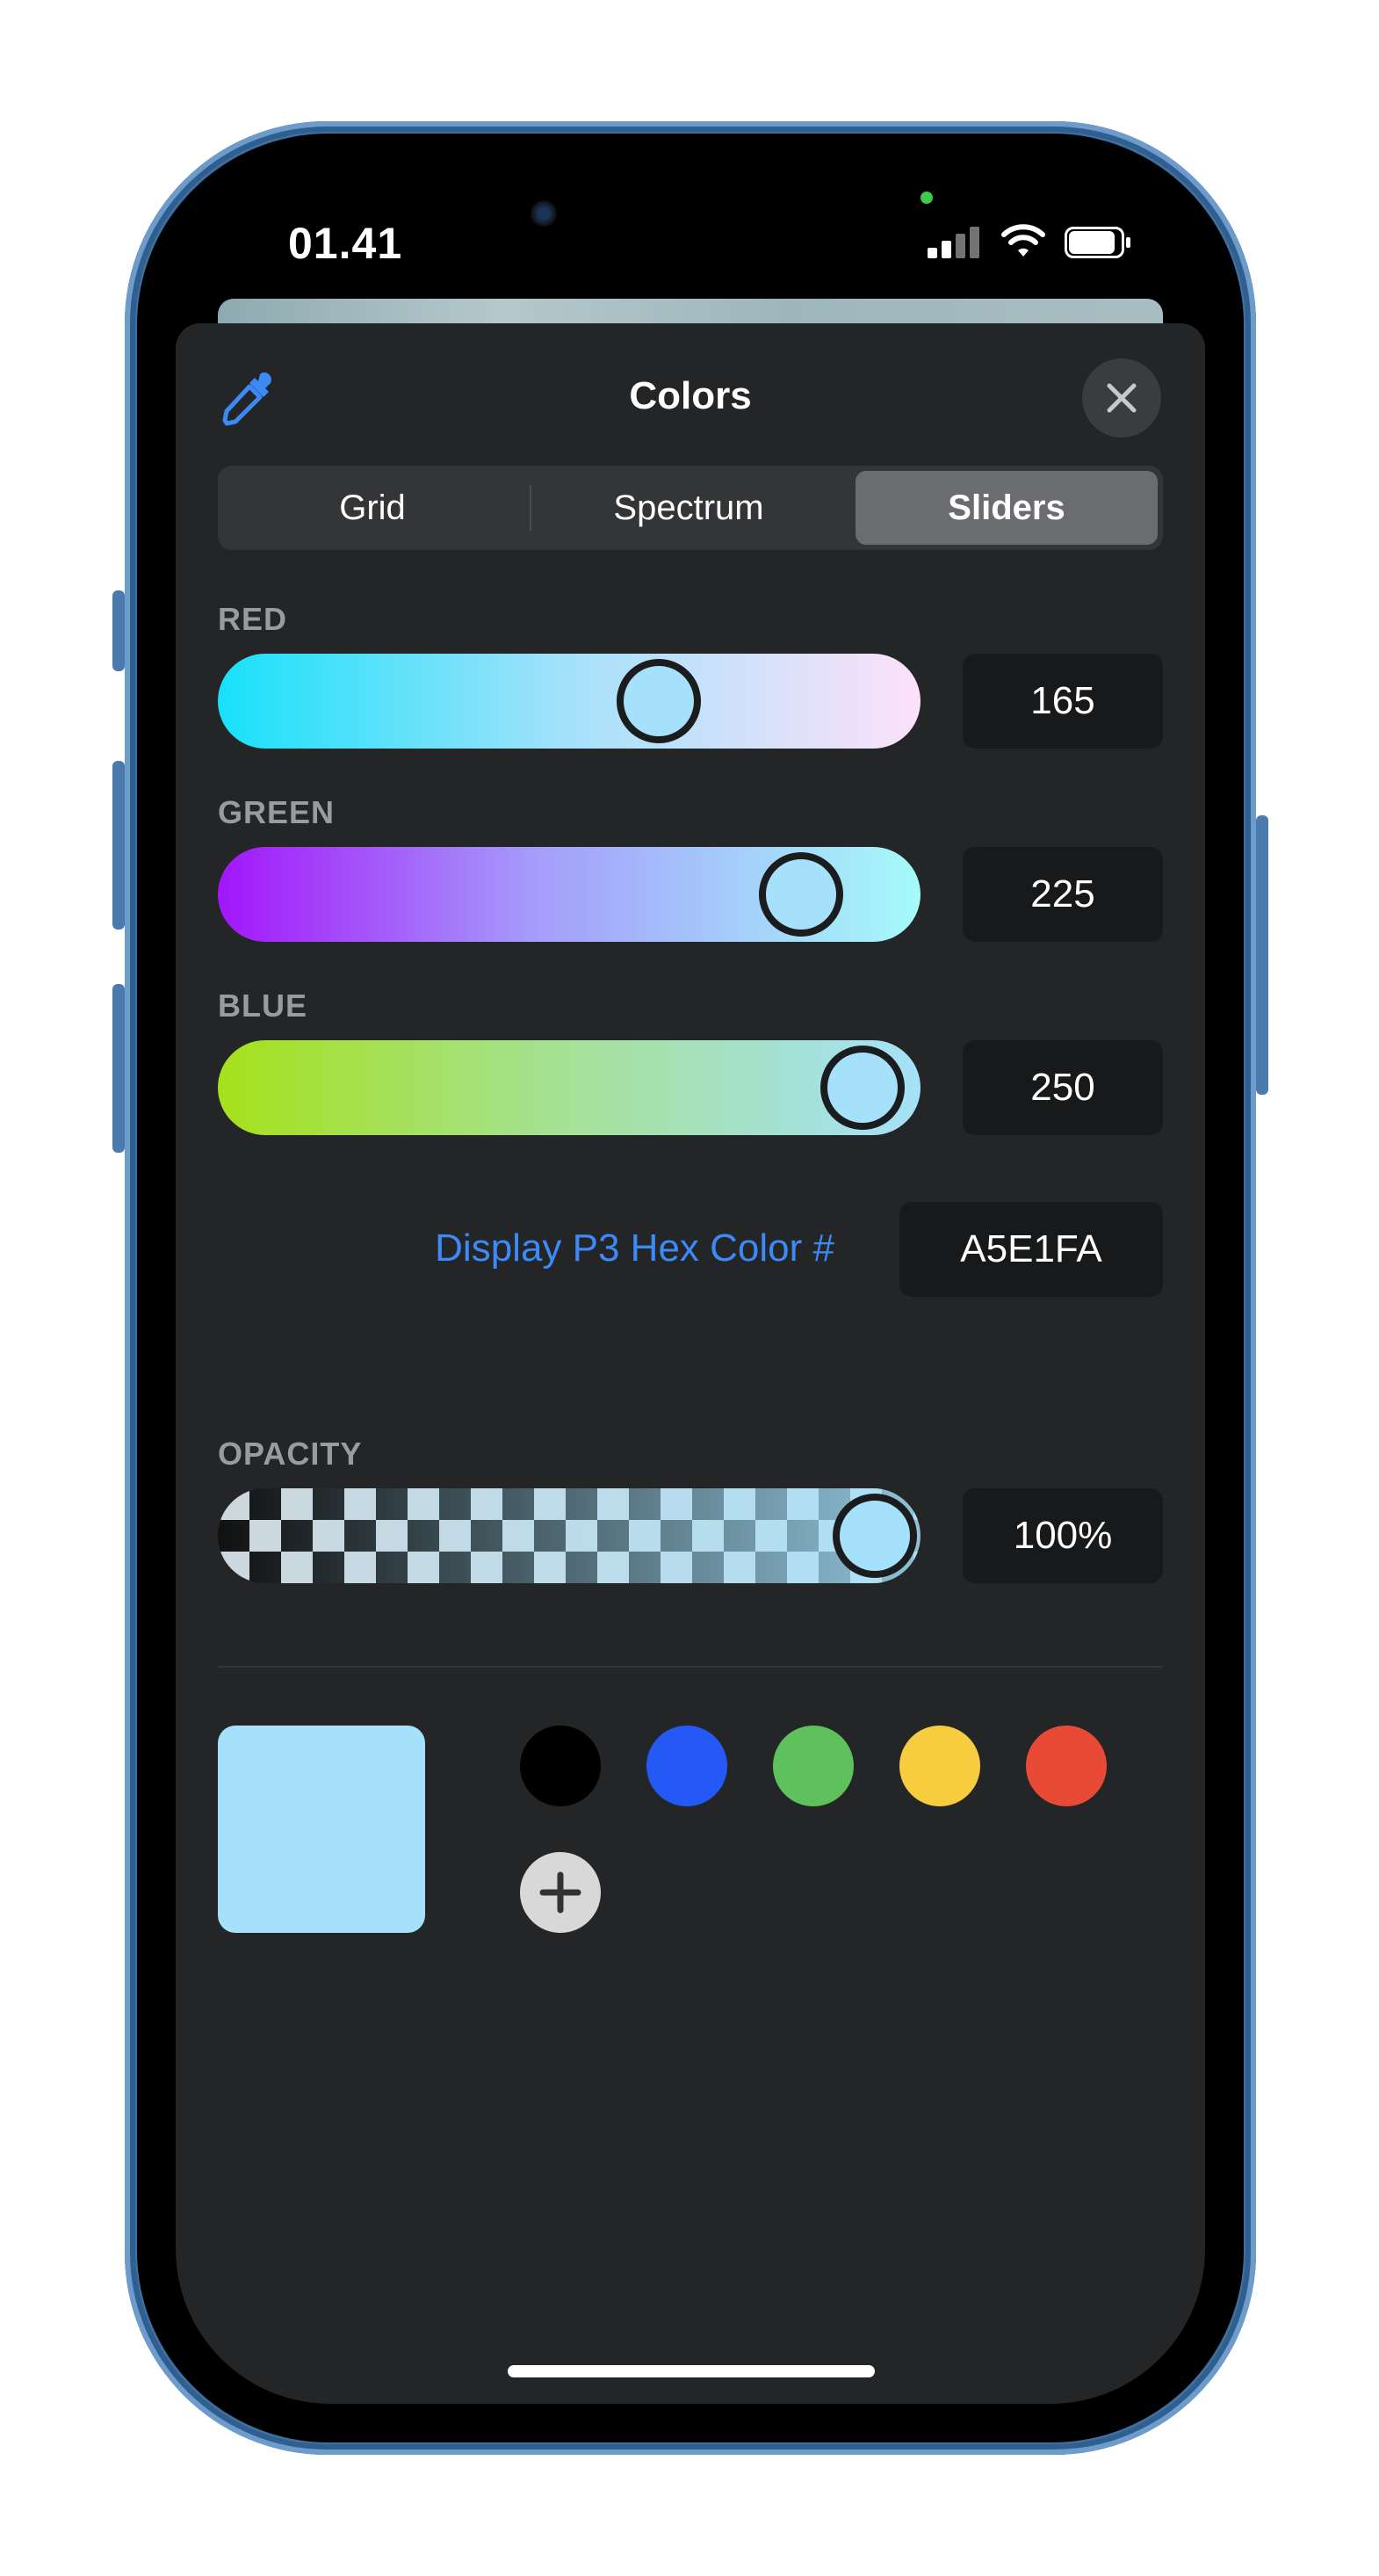 The image size is (1379, 2576). Describe the element at coordinates (813, 1766) in the screenshot. I see `swatch-green` at that location.